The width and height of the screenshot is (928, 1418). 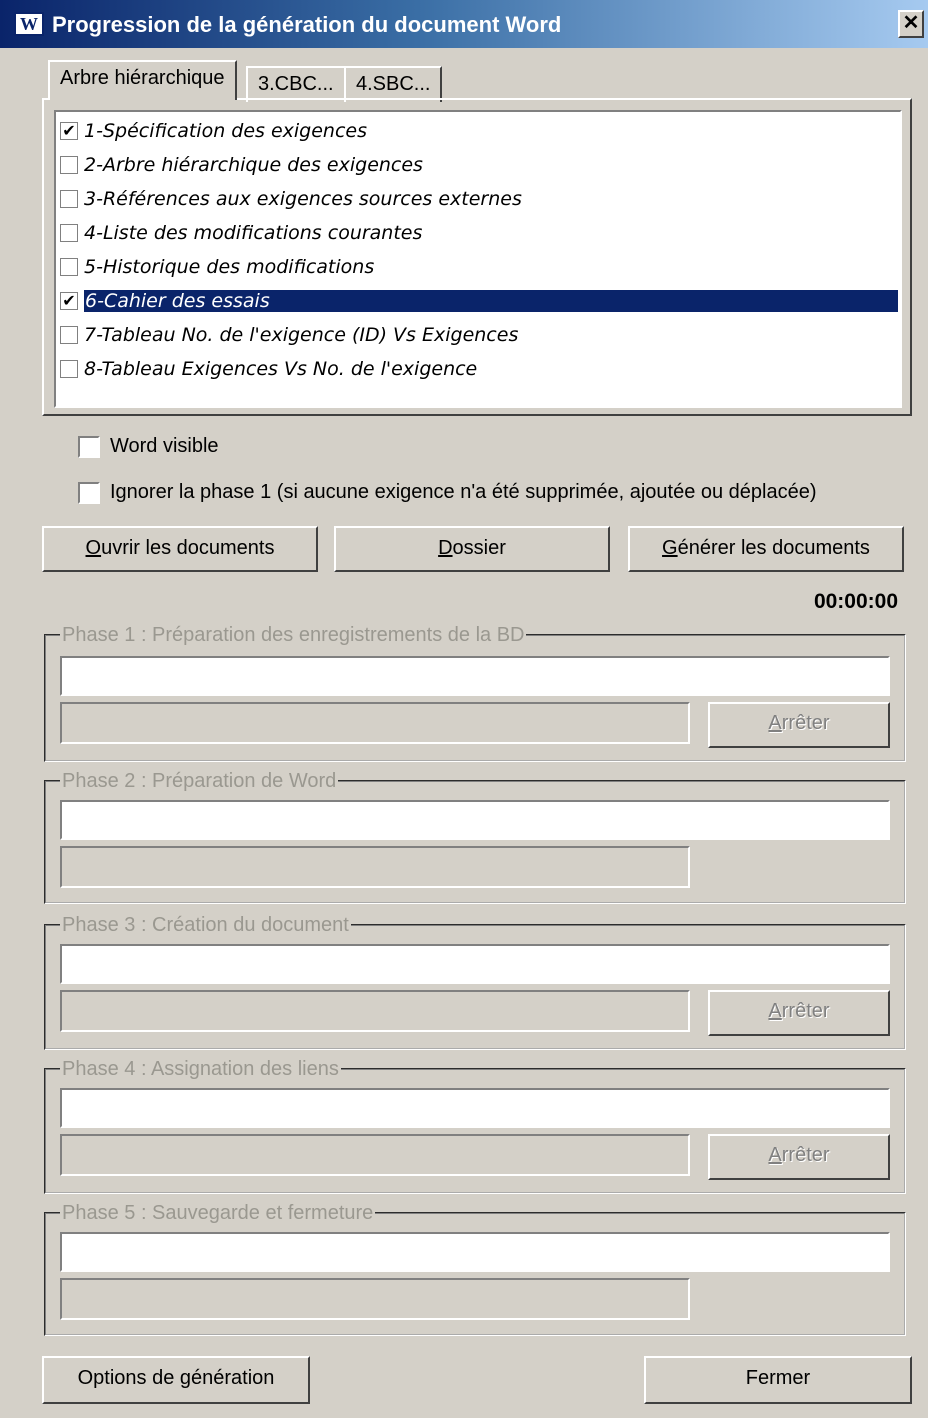 What do you see at coordinates (479, 369) in the screenshot?
I see `list-item-tableau-exigences: 8-Tableau Exigences Vs No. de l'exigence` at bounding box center [479, 369].